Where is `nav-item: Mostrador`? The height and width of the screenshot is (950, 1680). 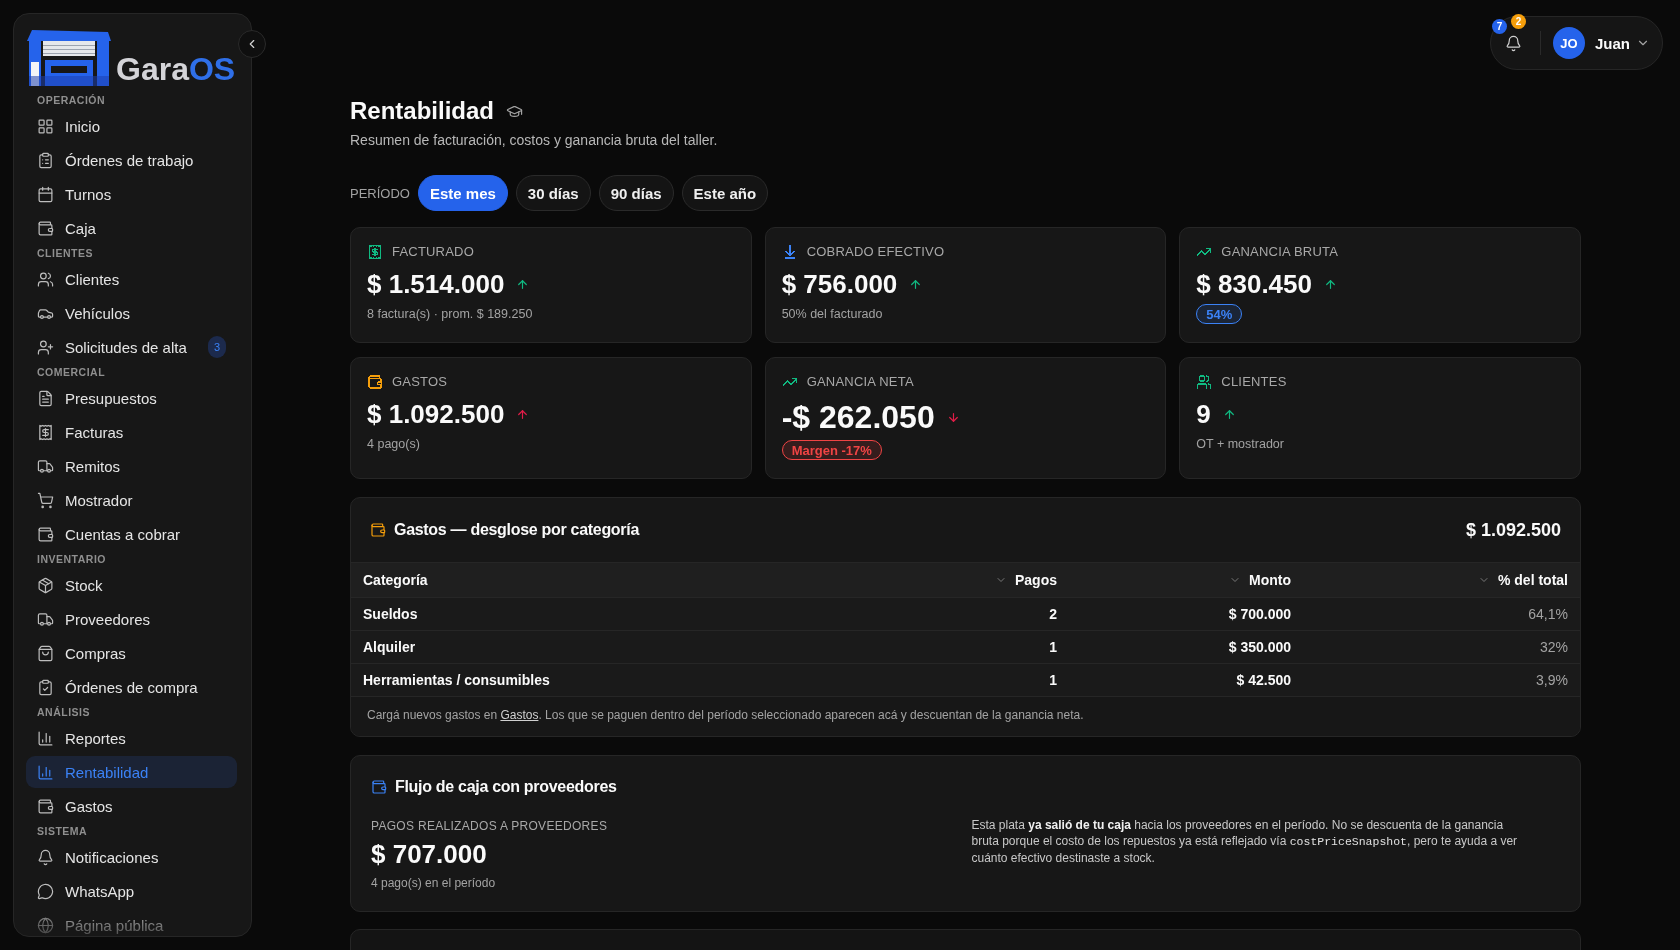
nav-item: Mostrador is located at coordinates (131, 500).